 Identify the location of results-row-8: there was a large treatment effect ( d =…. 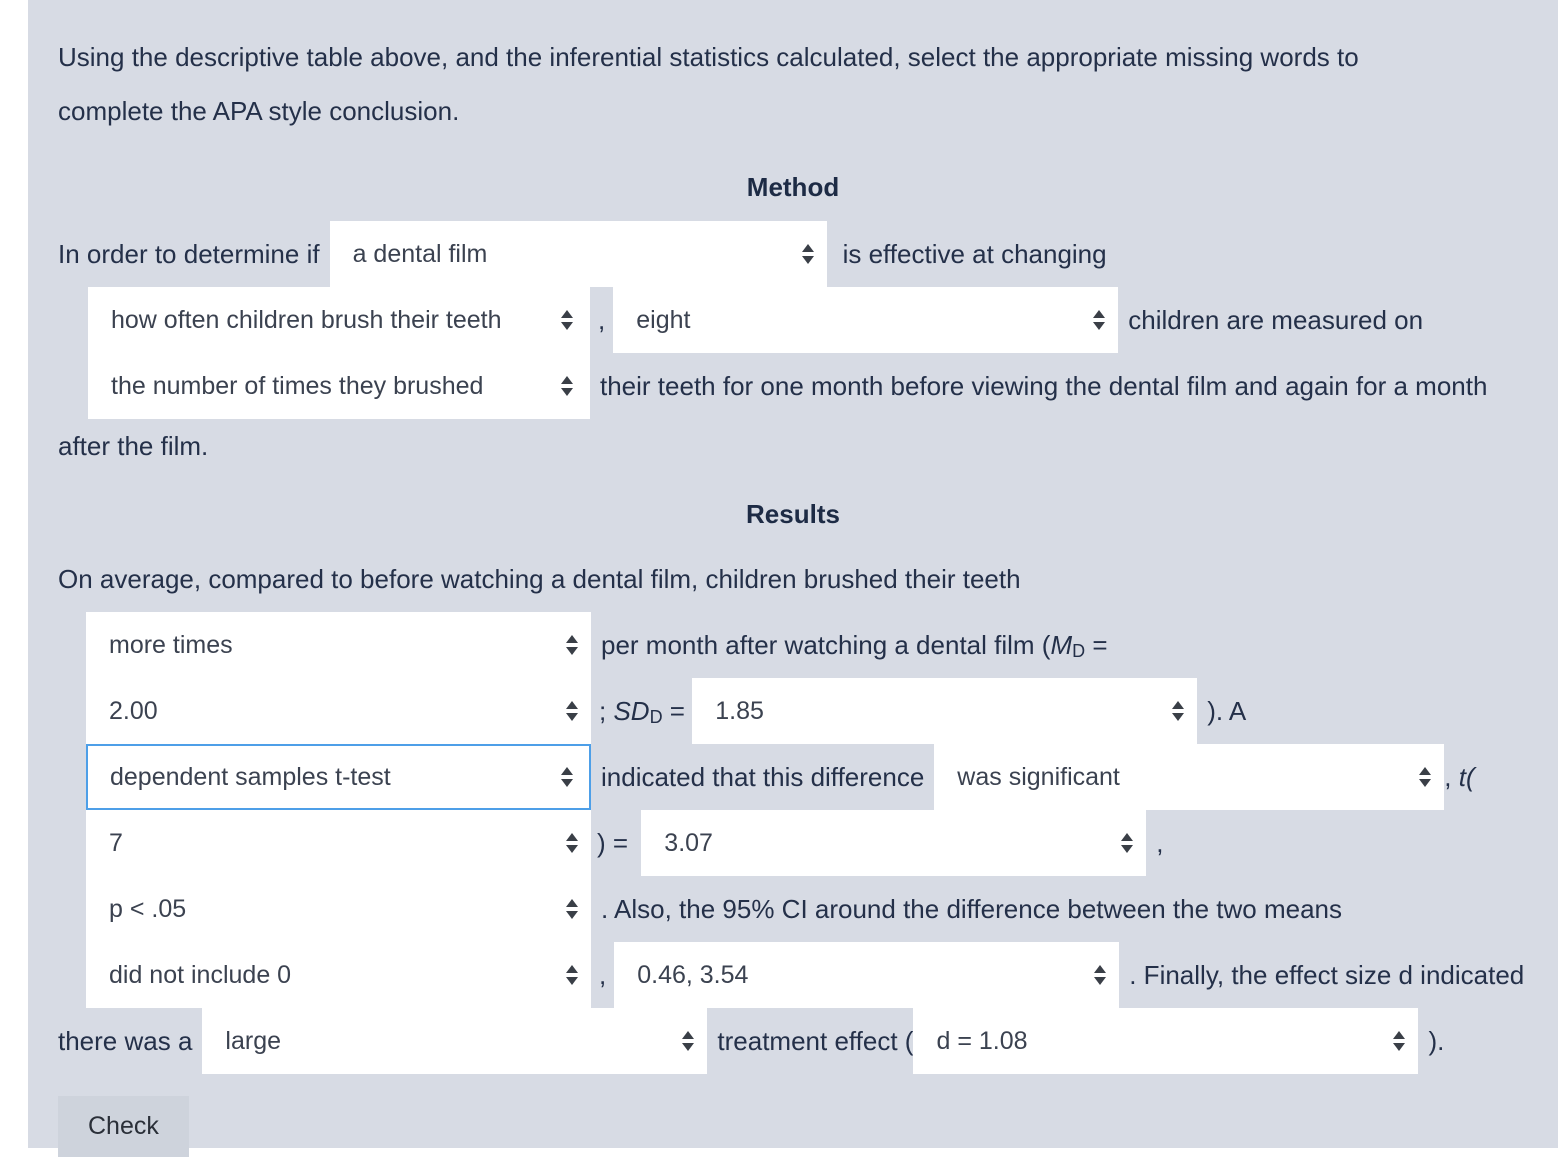
(808, 1041).